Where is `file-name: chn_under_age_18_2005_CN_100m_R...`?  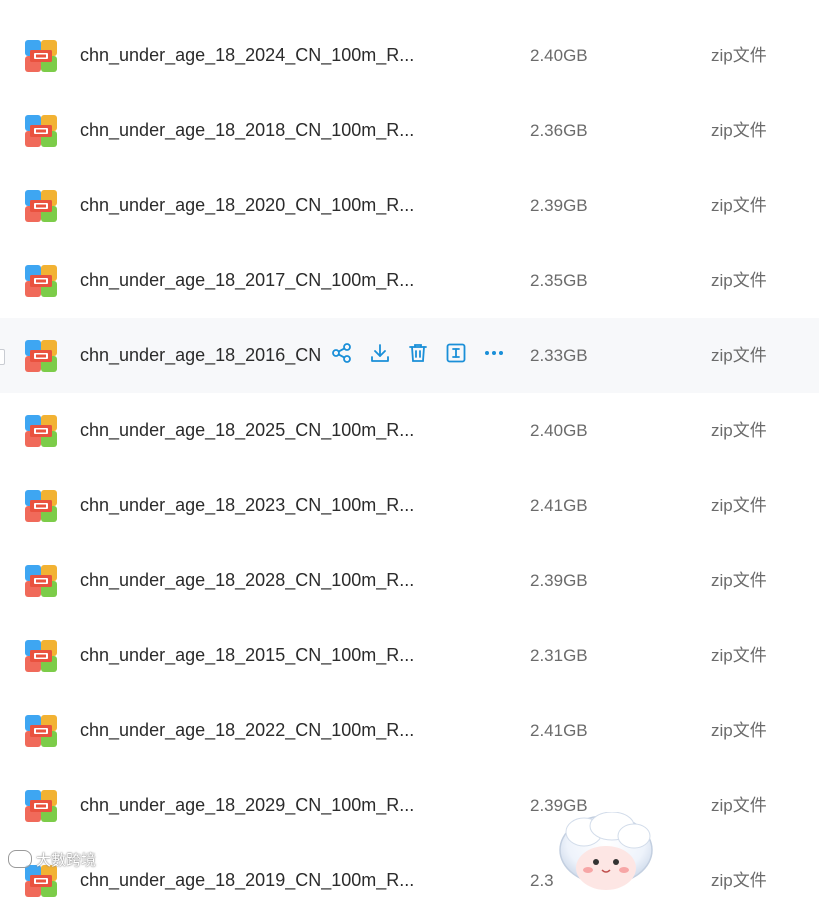 file-name: chn_under_age_18_2005_CN_100m_R... is located at coordinates (247, 9).